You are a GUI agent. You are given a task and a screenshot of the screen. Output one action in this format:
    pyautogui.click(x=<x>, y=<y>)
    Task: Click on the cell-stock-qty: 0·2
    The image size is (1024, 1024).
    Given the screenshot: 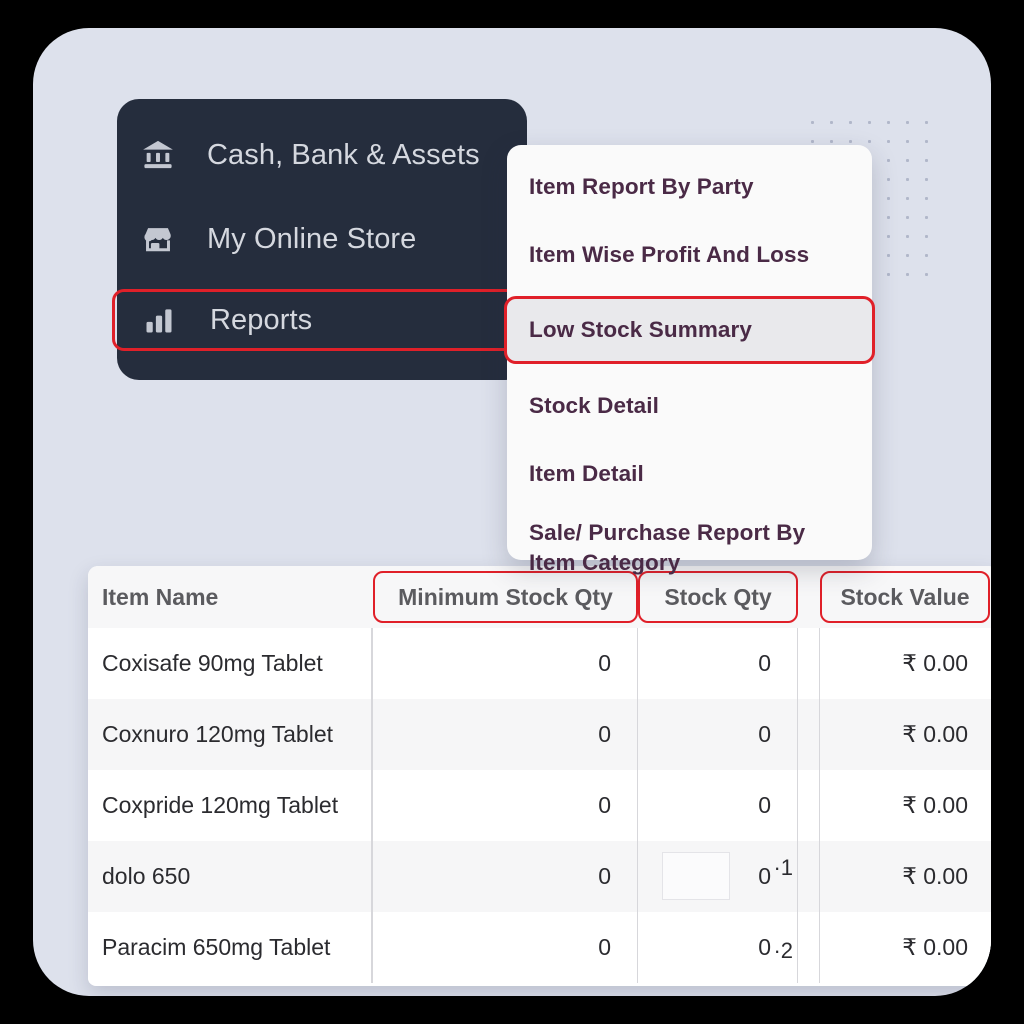 What is the action you would take?
    pyautogui.click(x=718, y=947)
    